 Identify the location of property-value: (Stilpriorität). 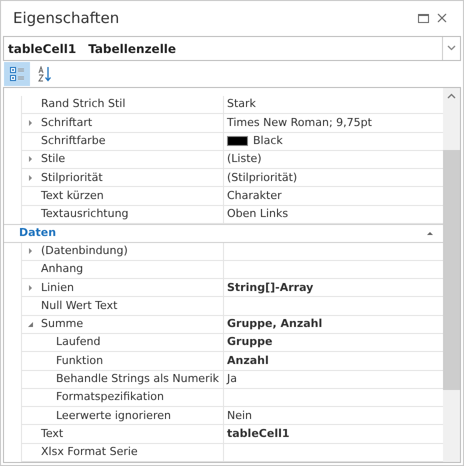
(262, 178).